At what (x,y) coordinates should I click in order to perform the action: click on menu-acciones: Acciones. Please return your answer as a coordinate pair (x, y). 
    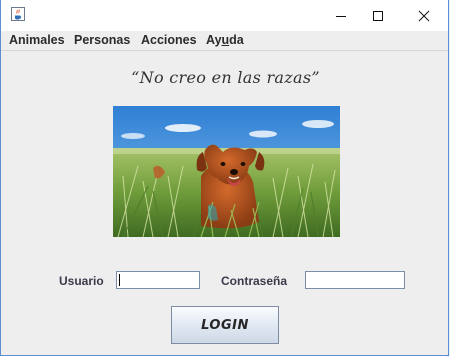
    Looking at the image, I should click on (169, 40).